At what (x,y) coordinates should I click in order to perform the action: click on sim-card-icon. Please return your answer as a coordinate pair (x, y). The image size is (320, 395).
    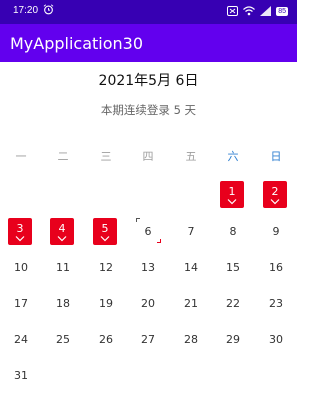
    Looking at the image, I should click on (233, 11).